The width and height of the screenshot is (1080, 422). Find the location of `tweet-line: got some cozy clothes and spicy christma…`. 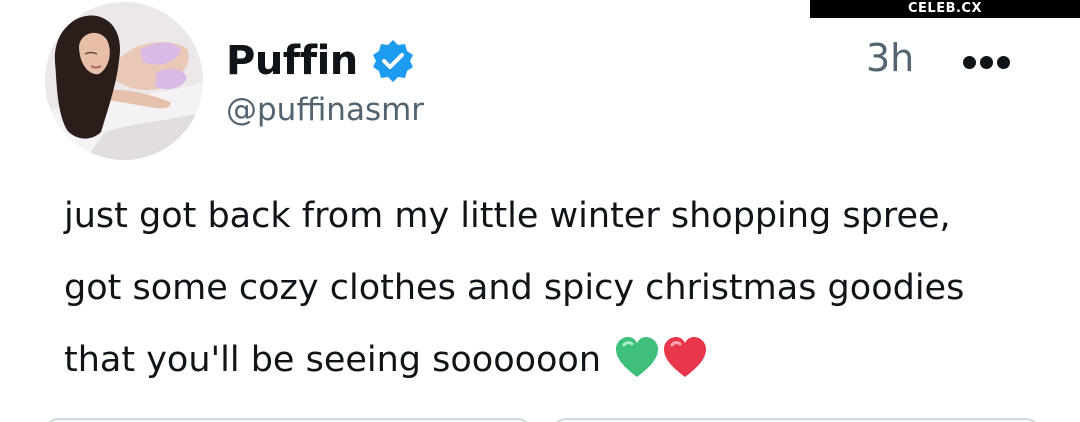

tweet-line: got some cozy clothes and spicy christma… is located at coordinates (514, 288).